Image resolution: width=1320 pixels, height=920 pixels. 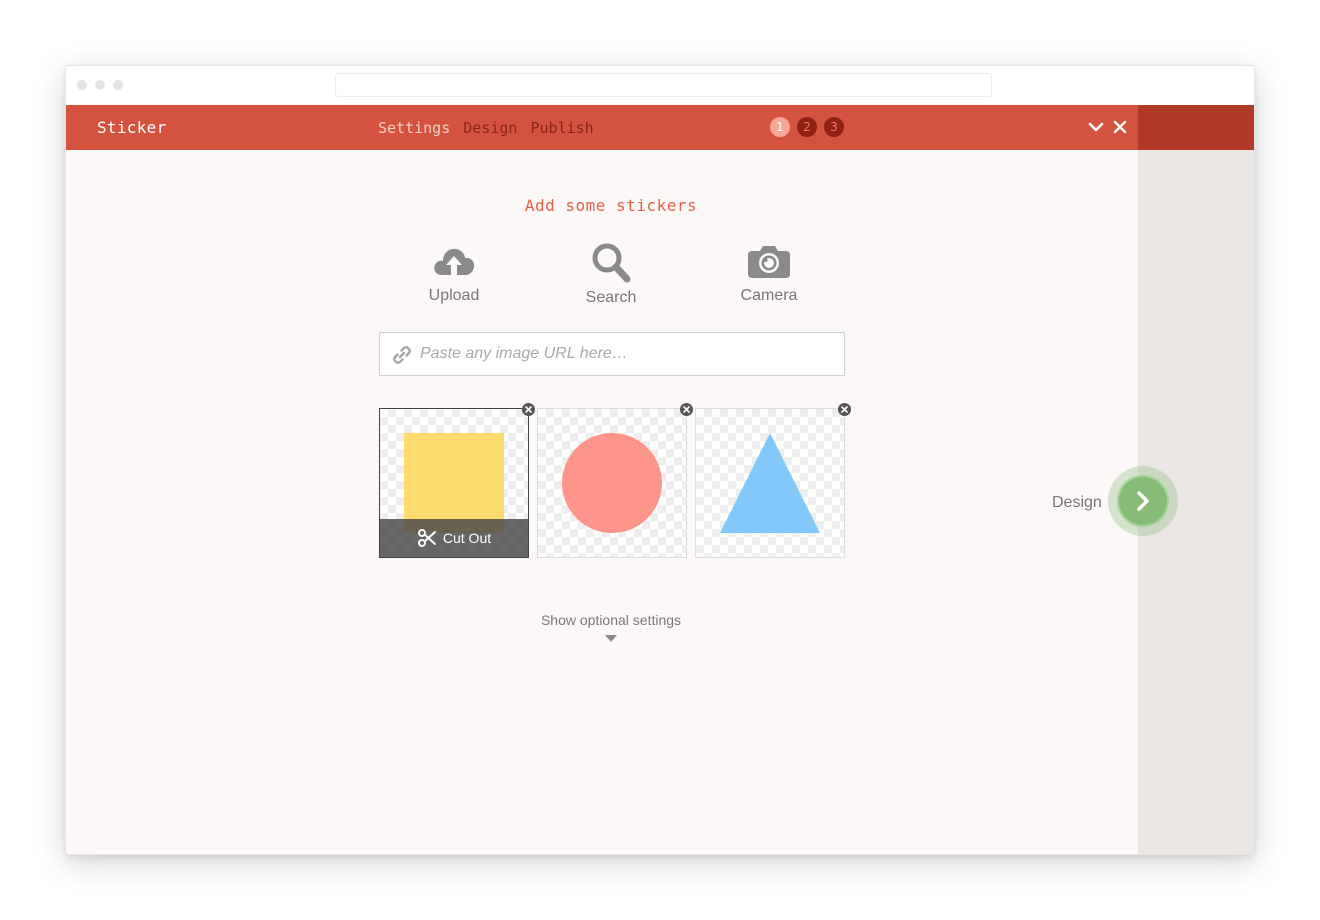 What do you see at coordinates (611, 297) in the screenshot?
I see `search-label: Search` at bounding box center [611, 297].